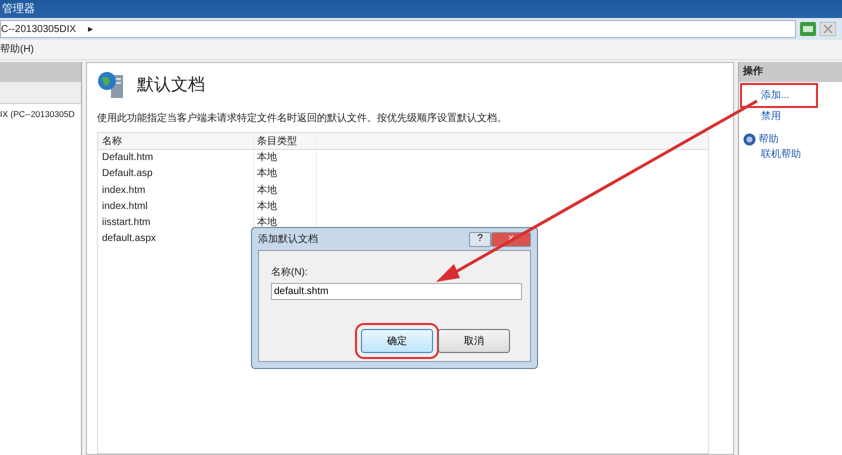 Image resolution: width=842 pixels, height=455 pixels. I want to click on column-header: 名称, so click(176, 141).